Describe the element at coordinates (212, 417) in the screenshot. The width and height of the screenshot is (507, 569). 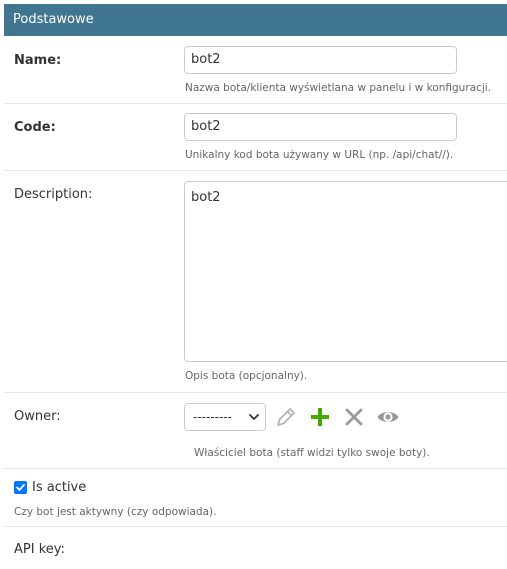
I see `owner-select-value: ---------` at that location.